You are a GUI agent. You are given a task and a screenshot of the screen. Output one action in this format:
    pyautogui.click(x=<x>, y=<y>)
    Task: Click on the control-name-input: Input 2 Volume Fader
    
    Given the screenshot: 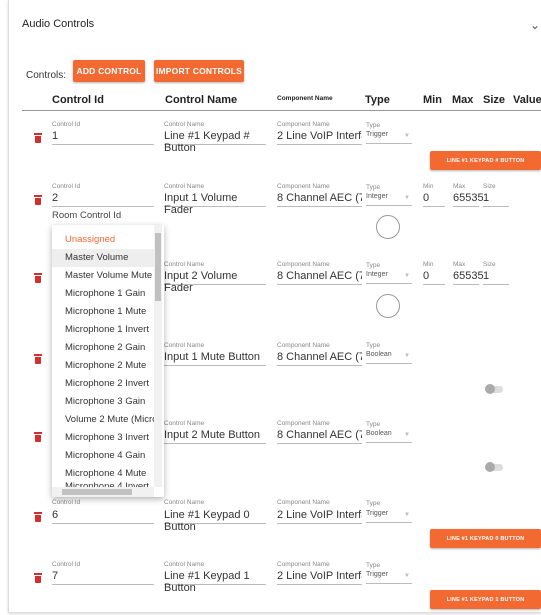 What is the action you would take?
    pyautogui.click(x=215, y=282)
    